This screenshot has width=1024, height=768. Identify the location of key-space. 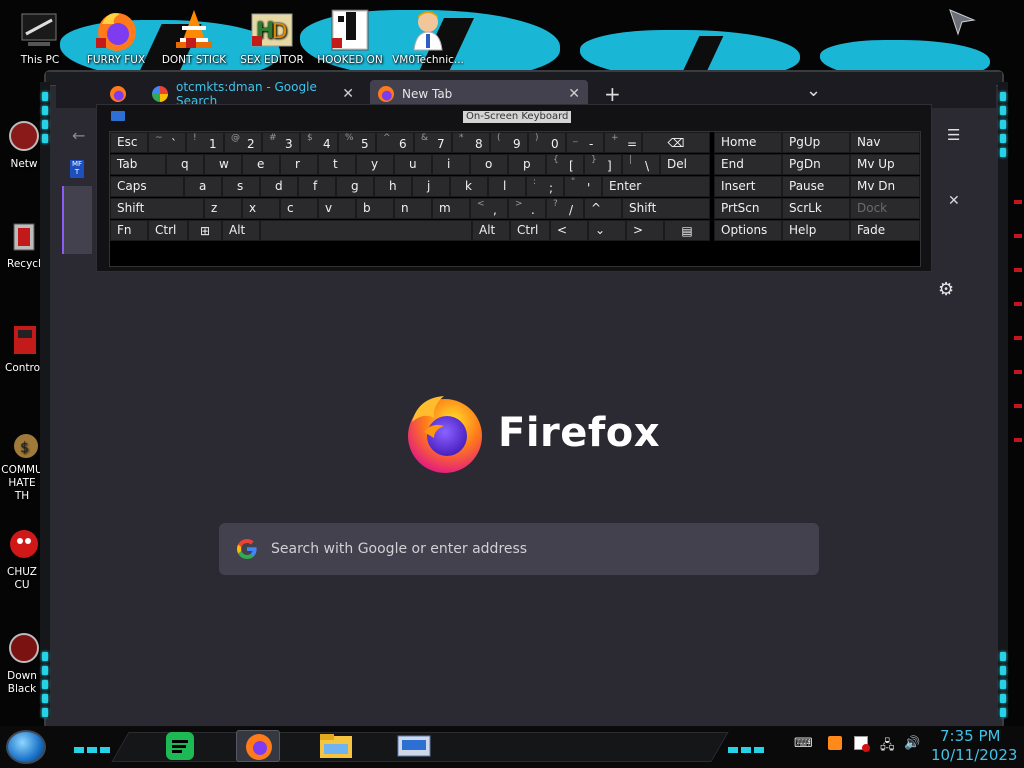
(366, 230).